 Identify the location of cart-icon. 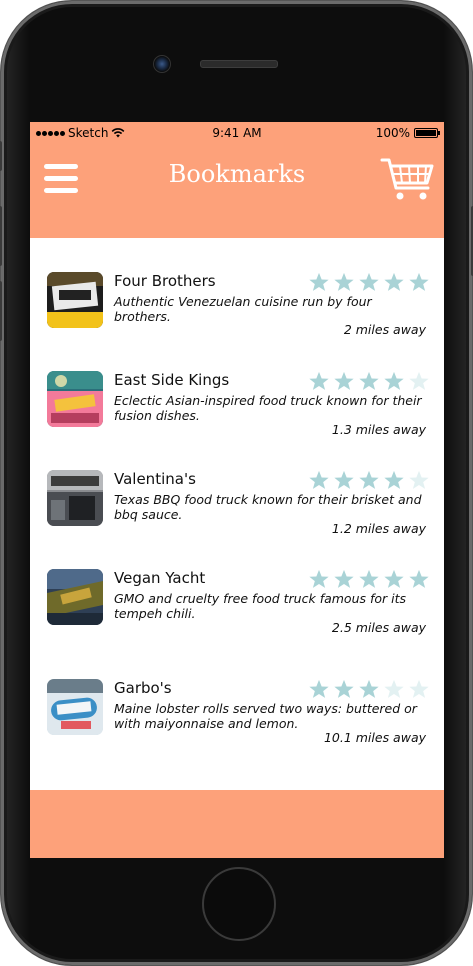
(407, 179).